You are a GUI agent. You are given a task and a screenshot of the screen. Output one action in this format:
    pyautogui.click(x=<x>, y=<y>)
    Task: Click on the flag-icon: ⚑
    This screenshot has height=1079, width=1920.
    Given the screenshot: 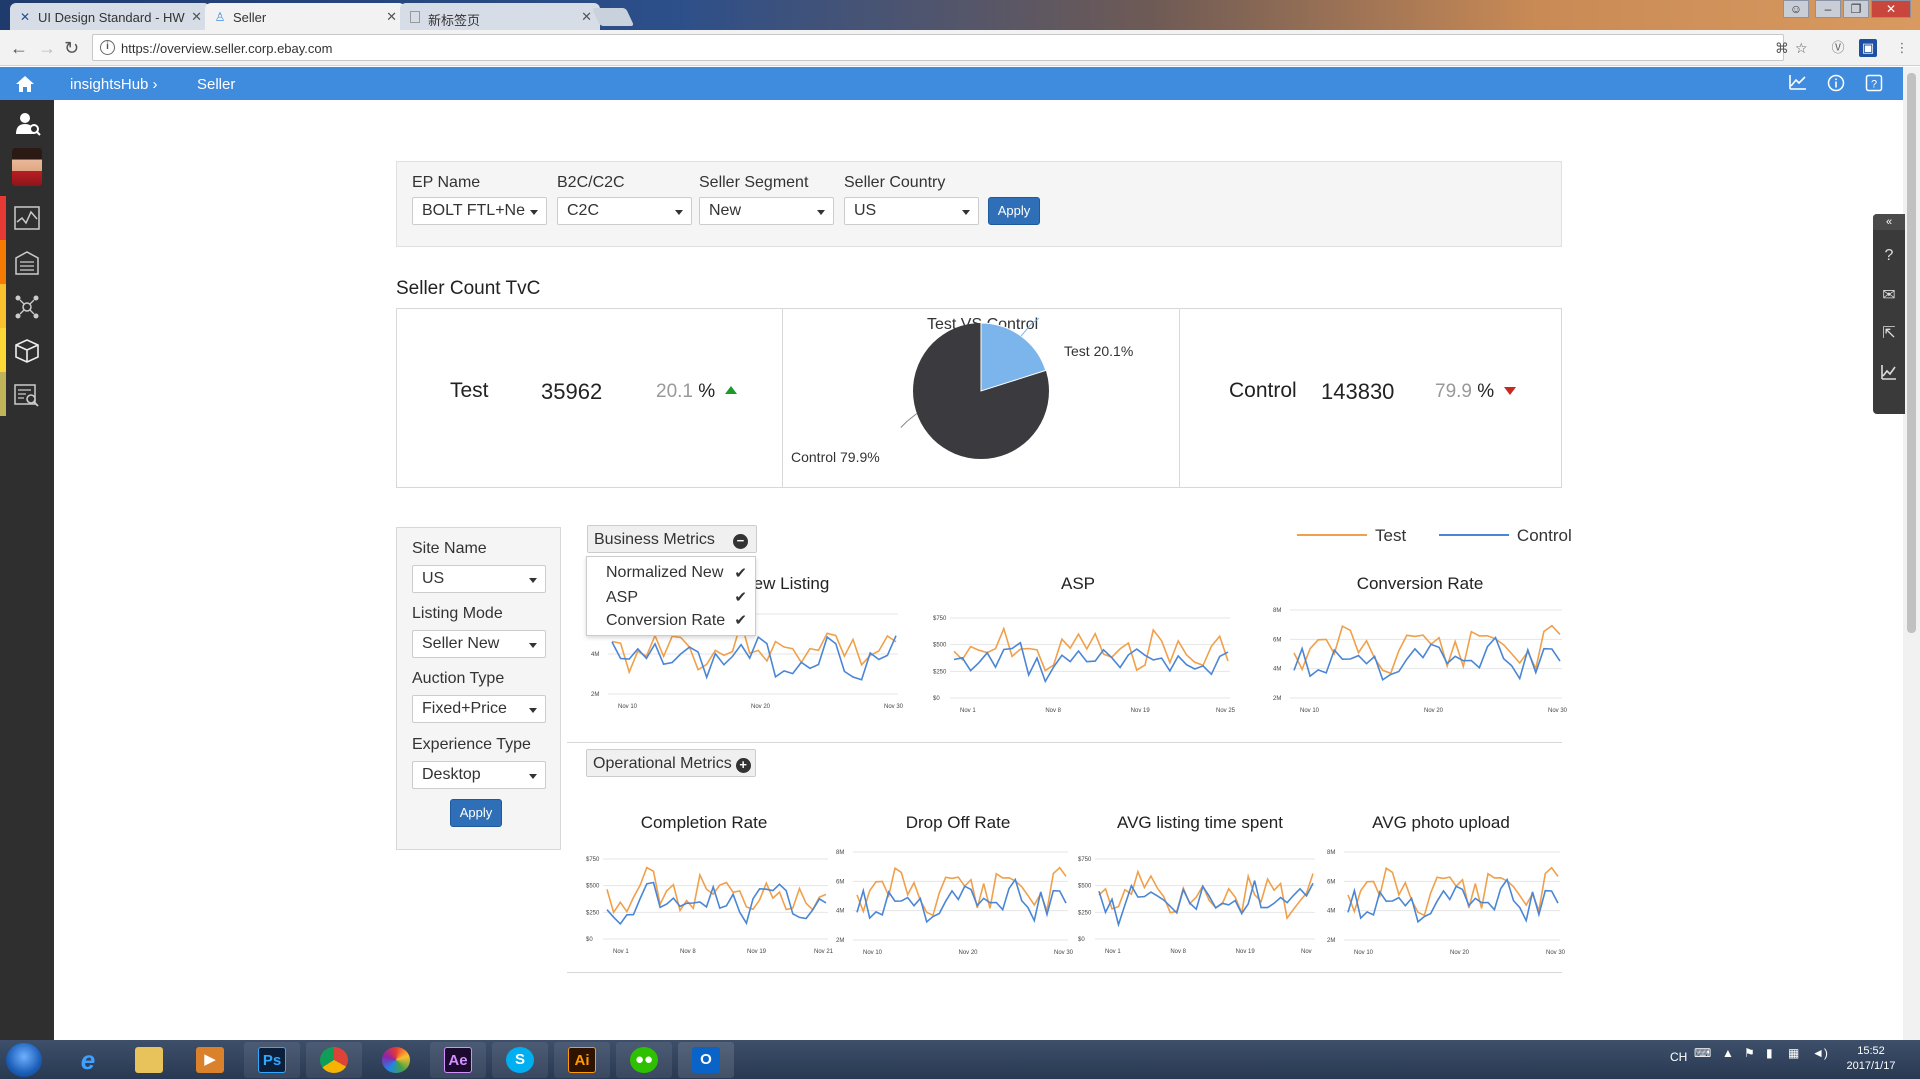 What is the action you would take?
    pyautogui.click(x=1749, y=1053)
    